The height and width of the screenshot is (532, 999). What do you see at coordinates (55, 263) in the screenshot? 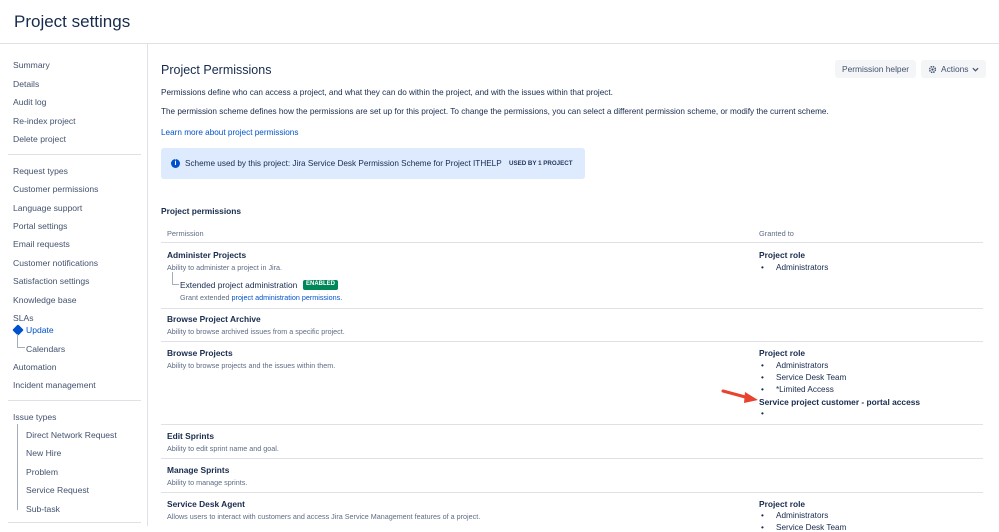
I see `sidebar-item-customer-notifications: Customer notifications` at bounding box center [55, 263].